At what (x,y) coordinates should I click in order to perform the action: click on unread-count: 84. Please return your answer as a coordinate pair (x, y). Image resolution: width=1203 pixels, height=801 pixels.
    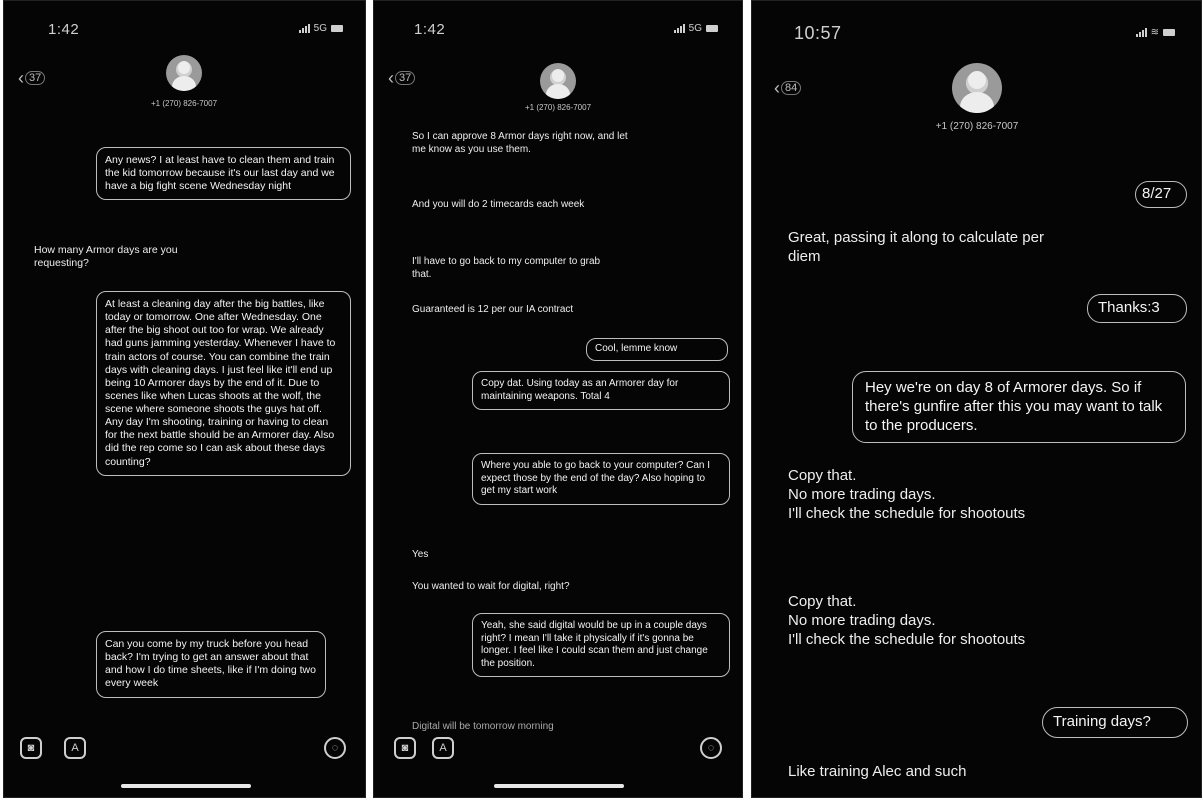
    Looking at the image, I should click on (791, 88).